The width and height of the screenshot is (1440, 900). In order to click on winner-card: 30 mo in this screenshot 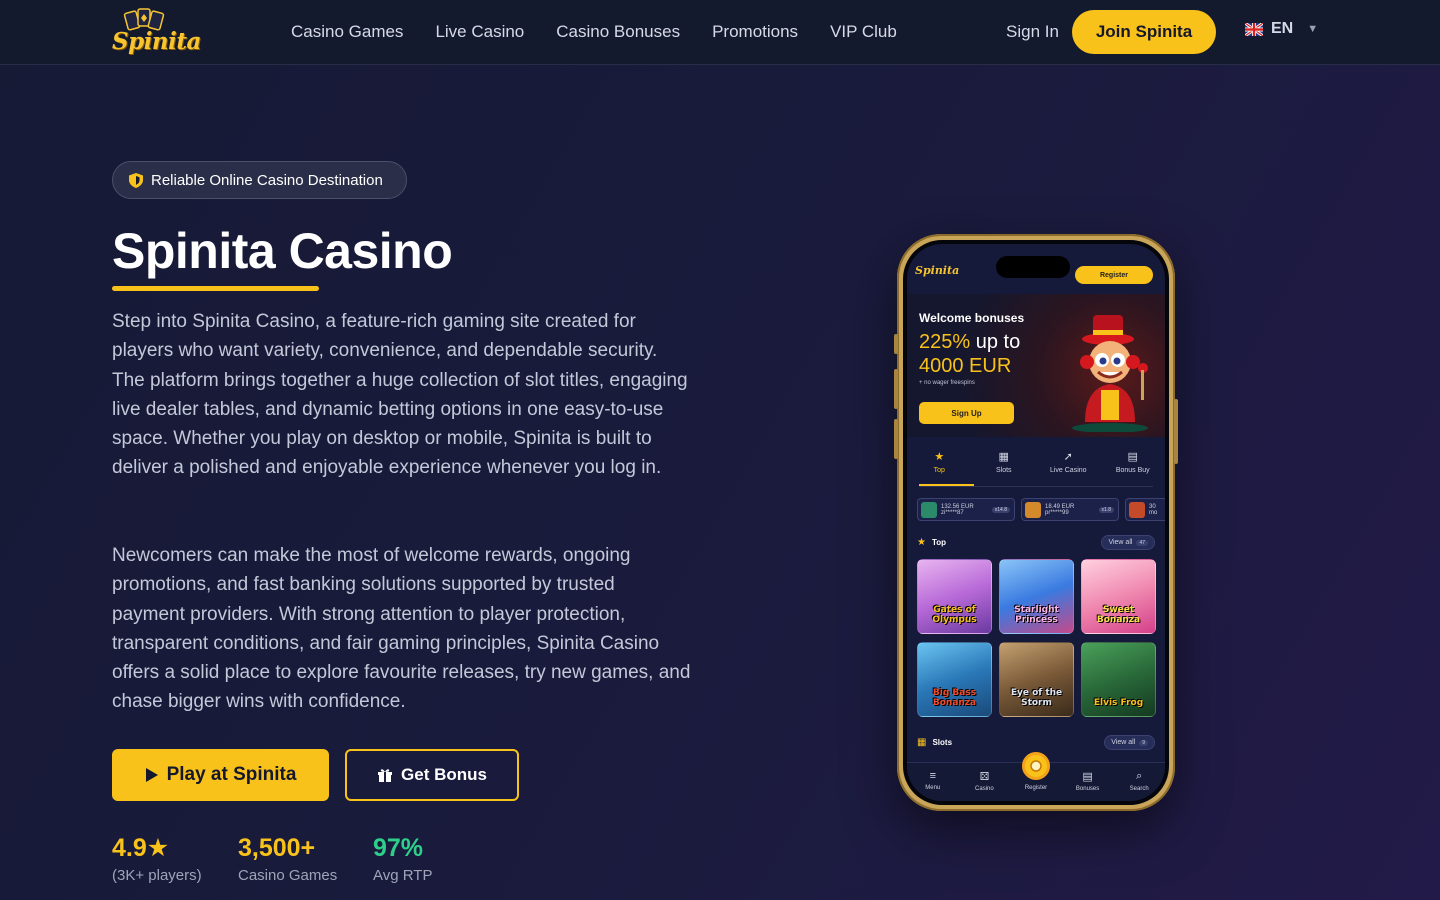, I will do `click(1145, 509)`.